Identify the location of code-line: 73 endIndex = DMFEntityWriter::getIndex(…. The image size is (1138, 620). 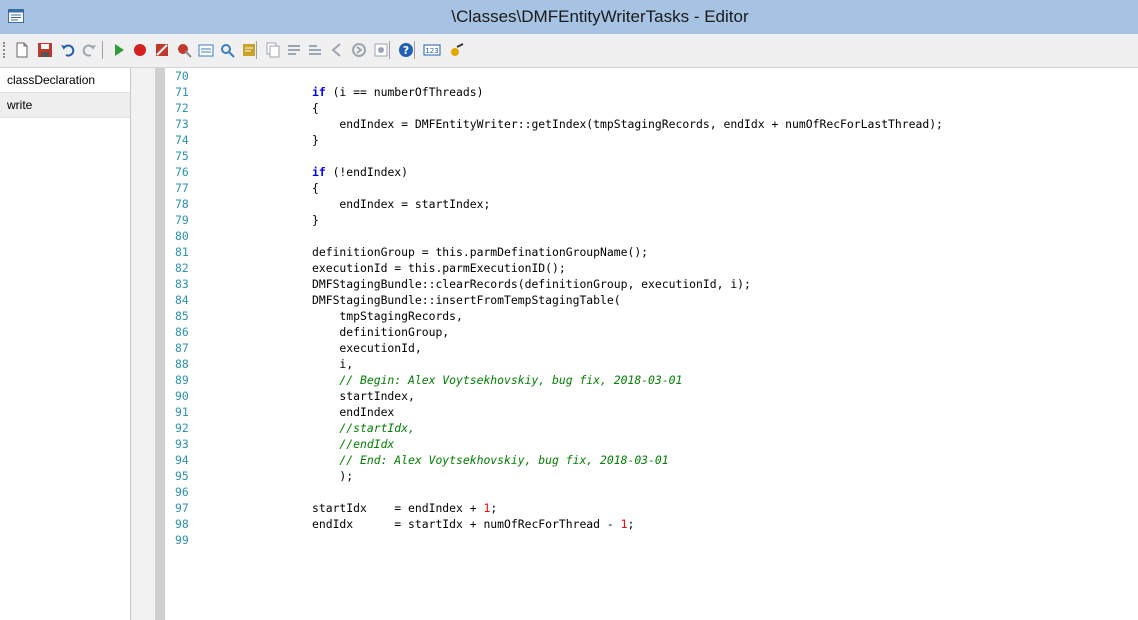
(651, 124).